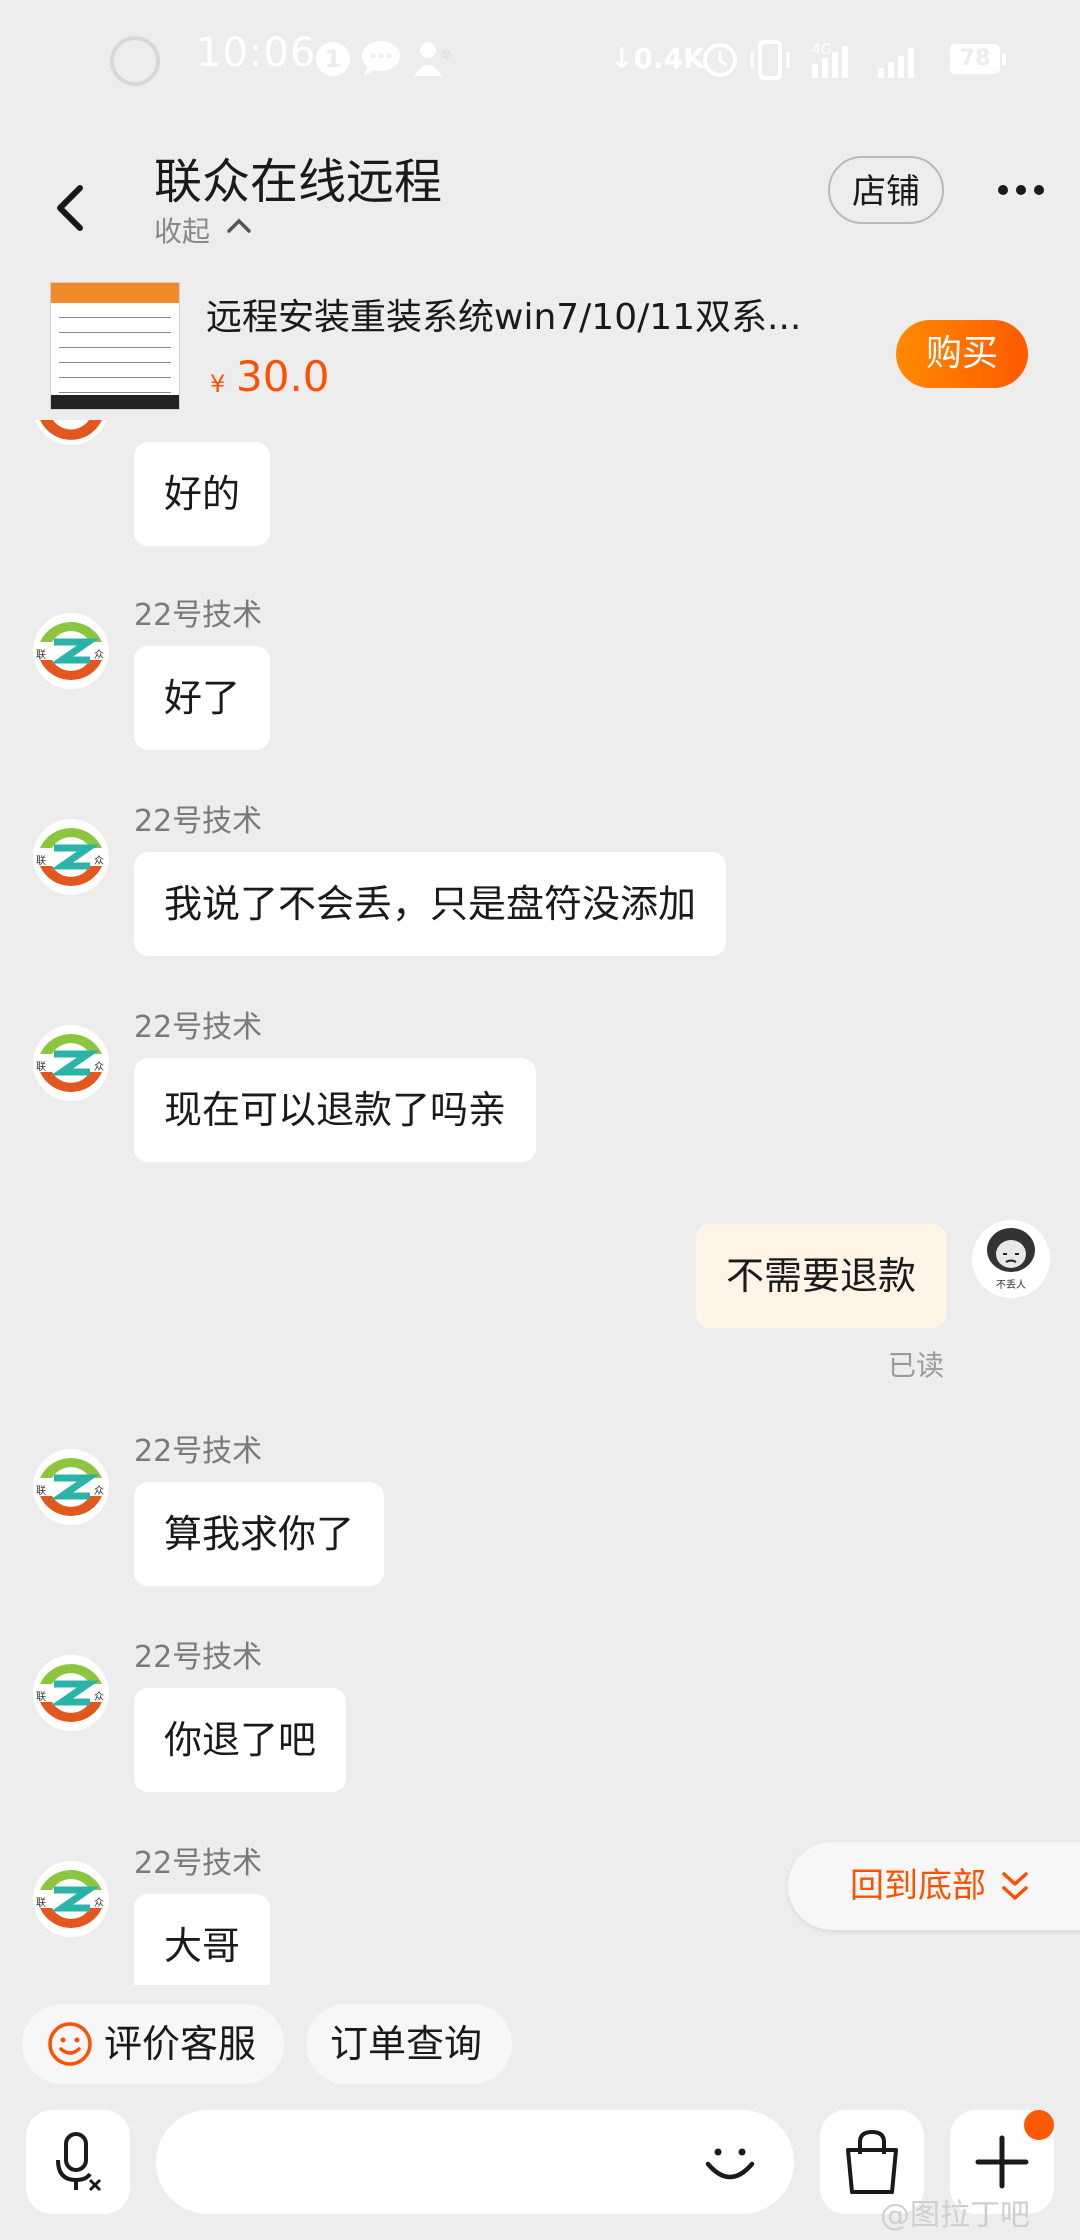  Describe the element at coordinates (333, 59) in the screenshot. I see `notification-count-badge: 1` at that location.